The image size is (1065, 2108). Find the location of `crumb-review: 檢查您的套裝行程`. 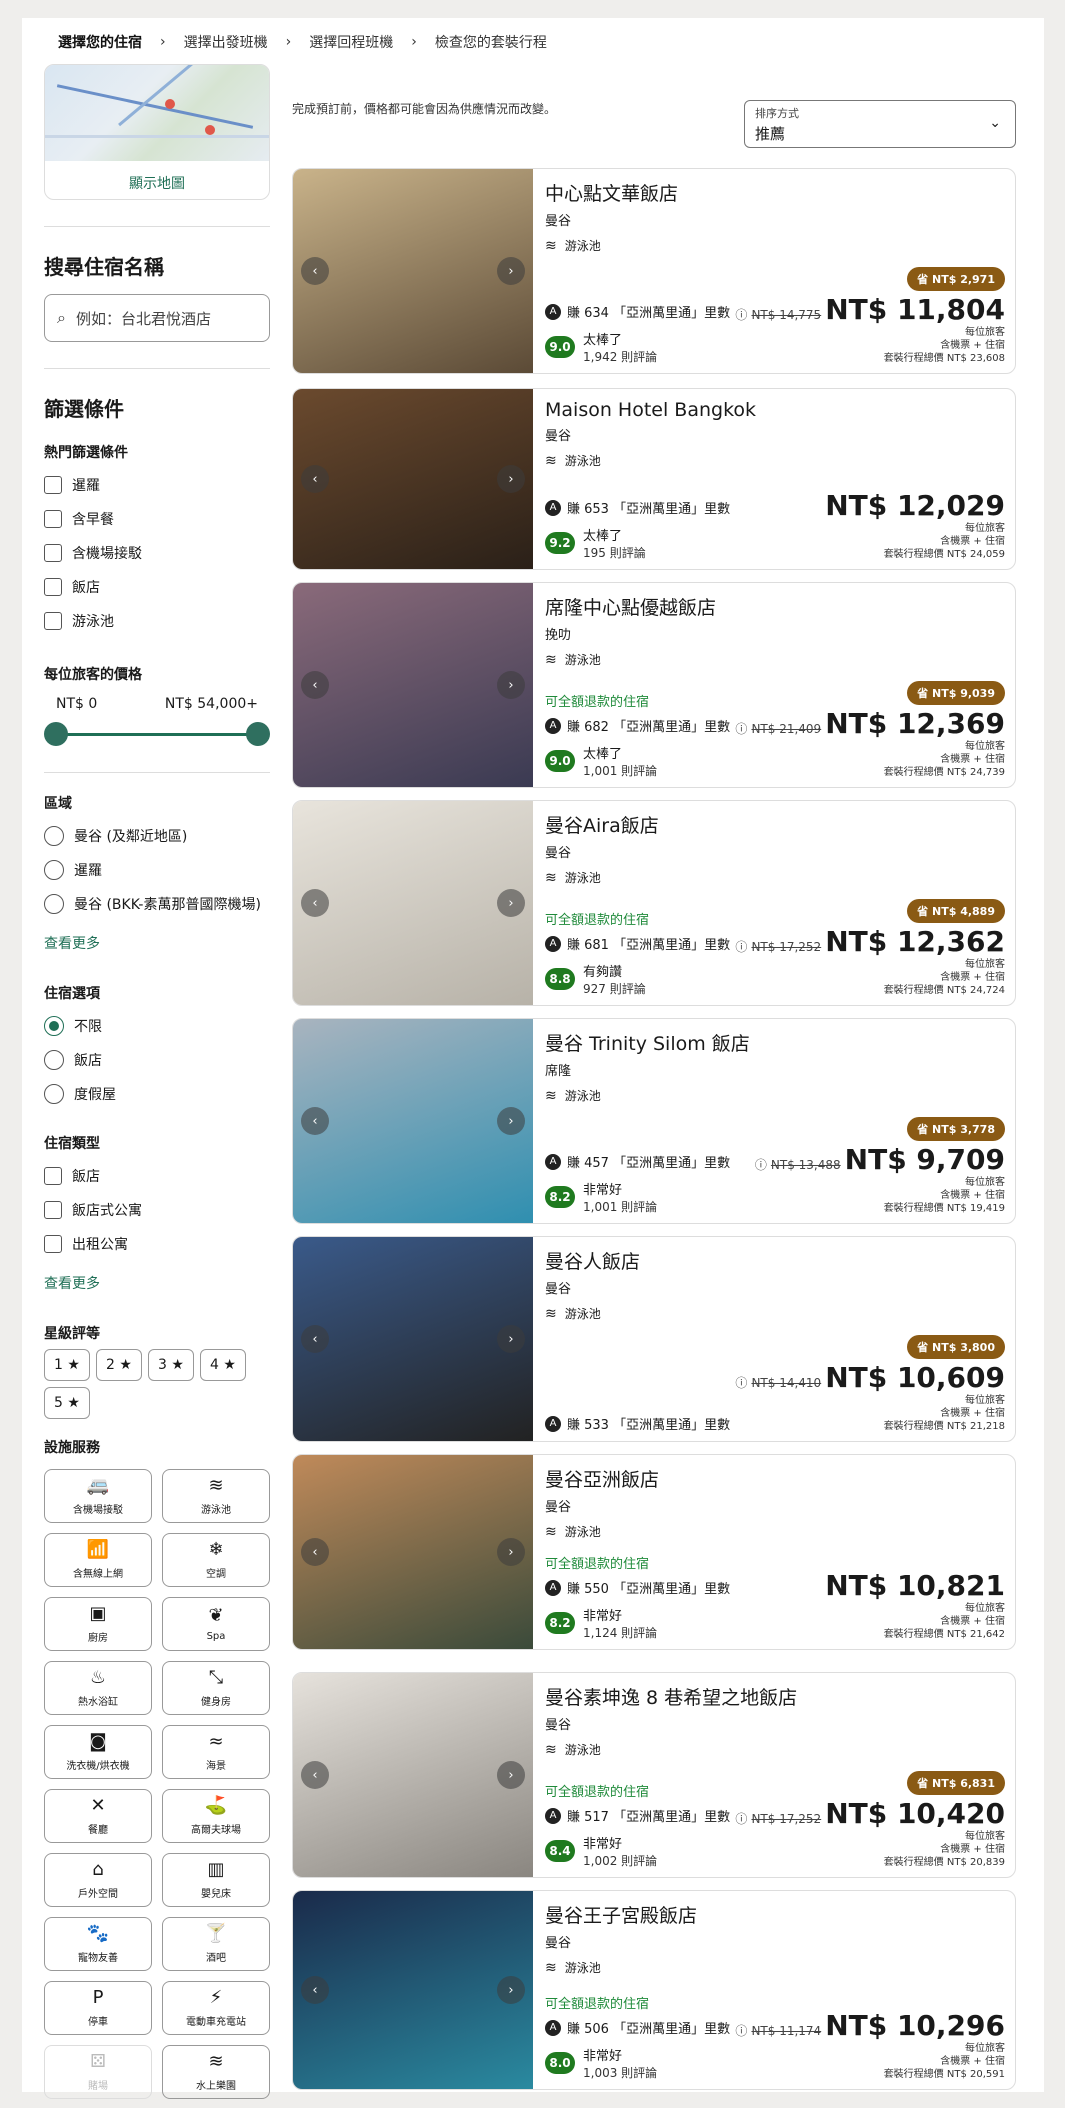

crumb-review: 檢查您的套裝行程 is located at coordinates (491, 42).